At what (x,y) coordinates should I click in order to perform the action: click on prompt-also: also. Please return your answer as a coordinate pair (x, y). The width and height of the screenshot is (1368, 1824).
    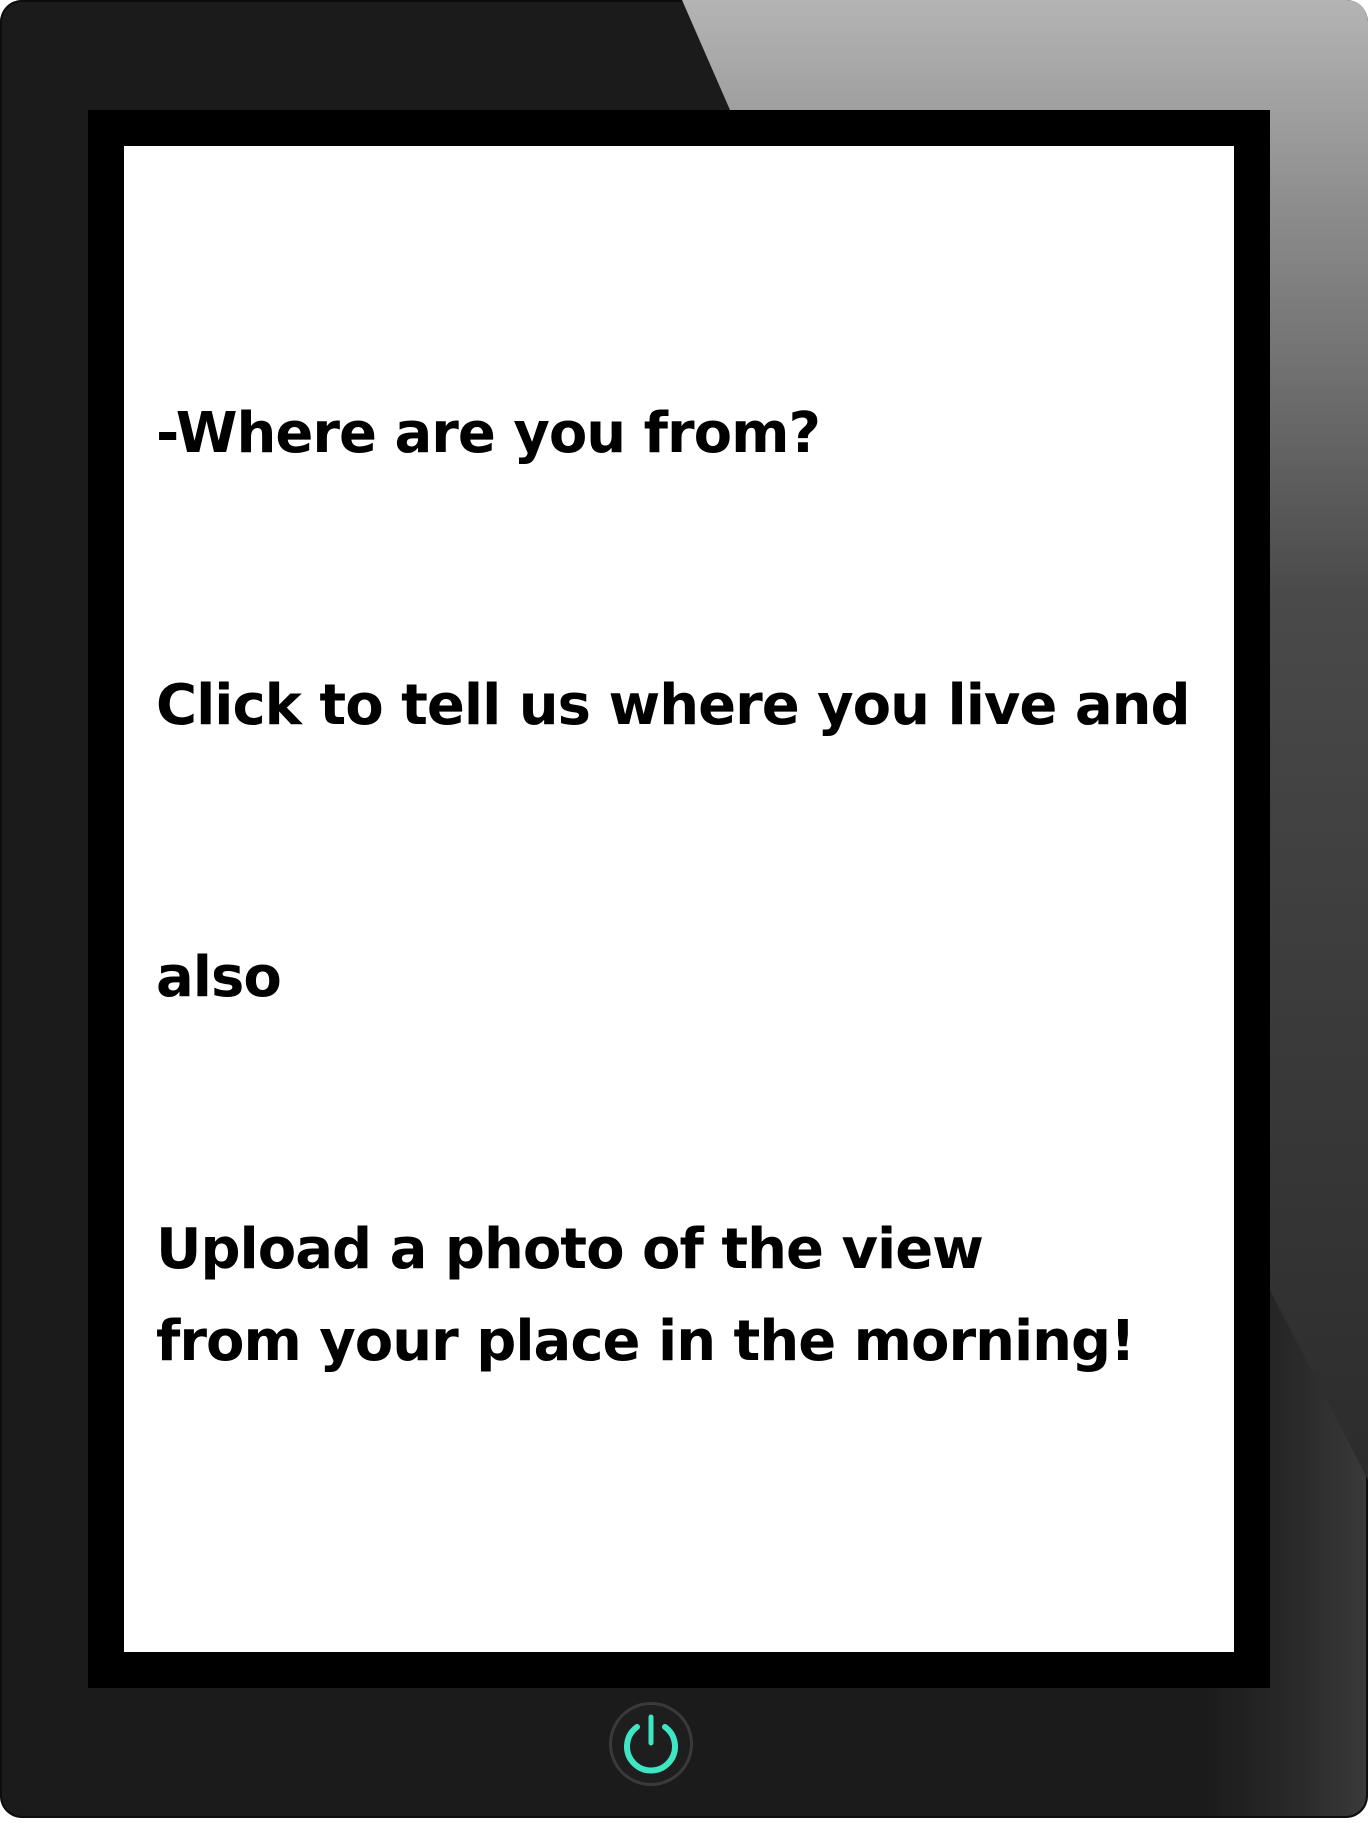
    Looking at the image, I should click on (219, 977).